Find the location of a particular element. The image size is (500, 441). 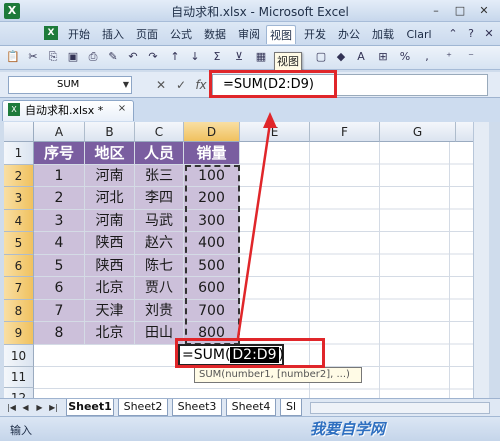

vertical-scrollbar is located at coordinates (481, 260).